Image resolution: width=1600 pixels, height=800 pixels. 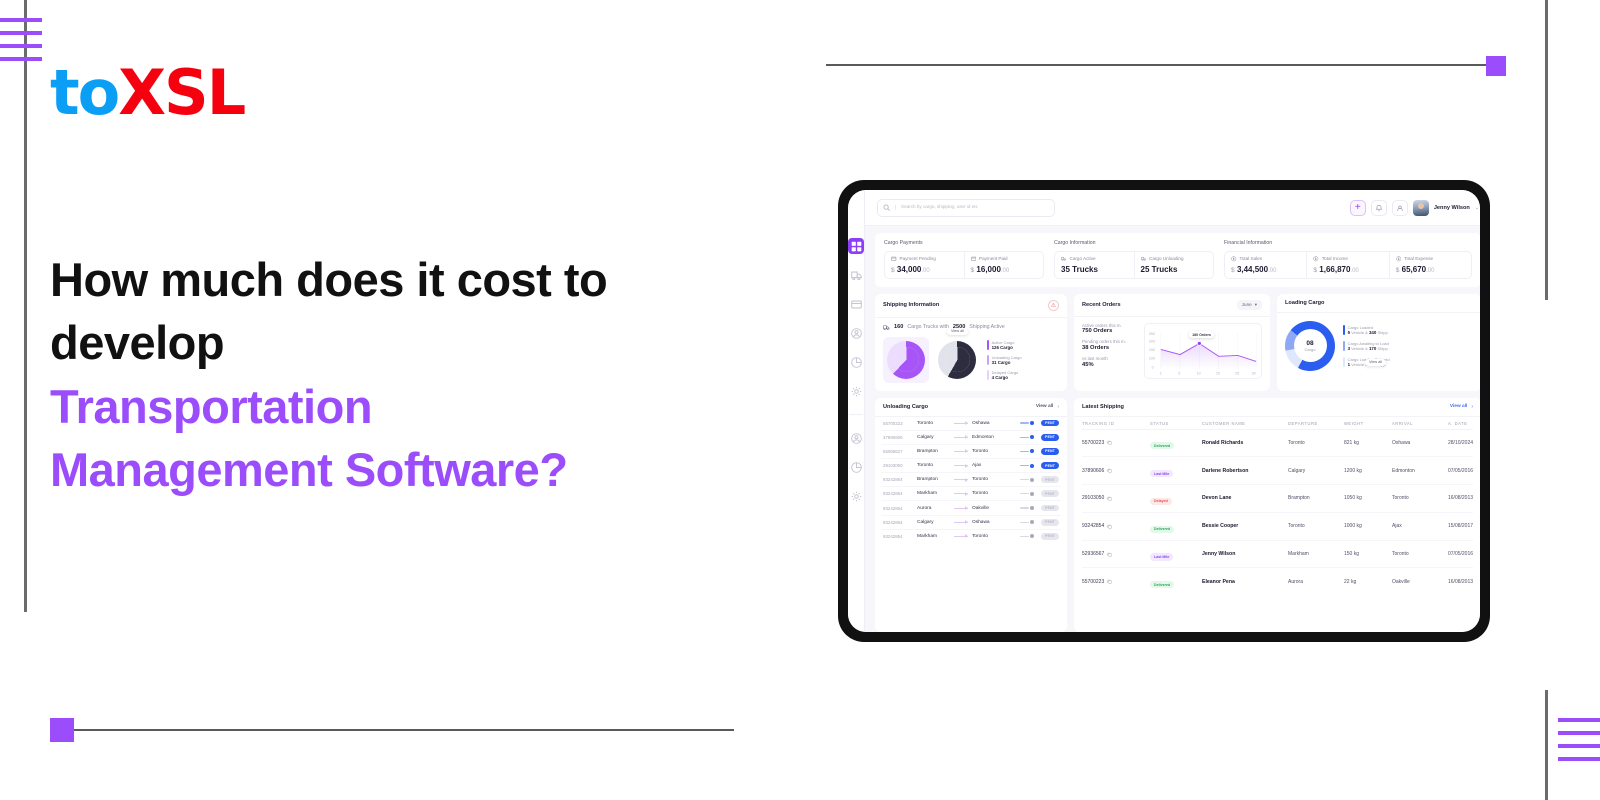 What do you see at coordinates (1398, 259) in the screenshot?
I see `dollar-icon` at bounding box center [1398, 259].